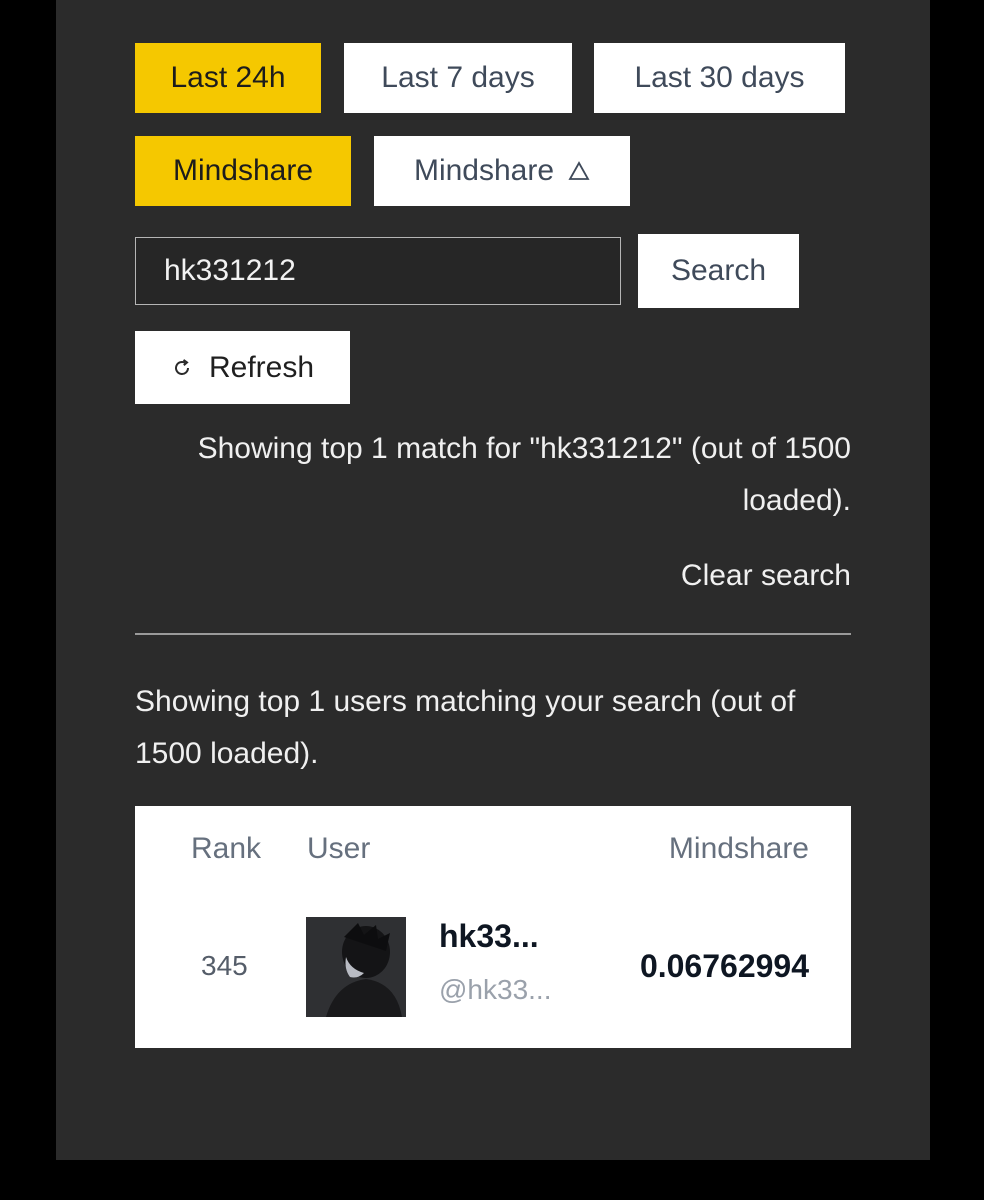 The image size is (984, 1200). What do you see at coordinates (243, 171) in the screenshot?
I see `sort-metric-mindshare-button: Mindshare` at bounding box center [243, 171].